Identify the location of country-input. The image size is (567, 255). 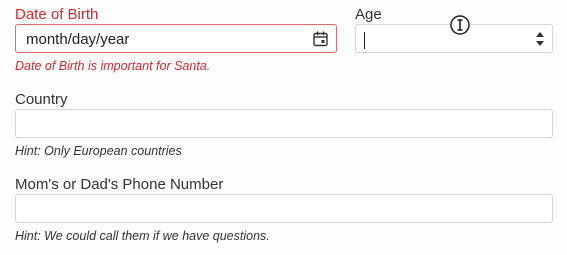
(284, 123).